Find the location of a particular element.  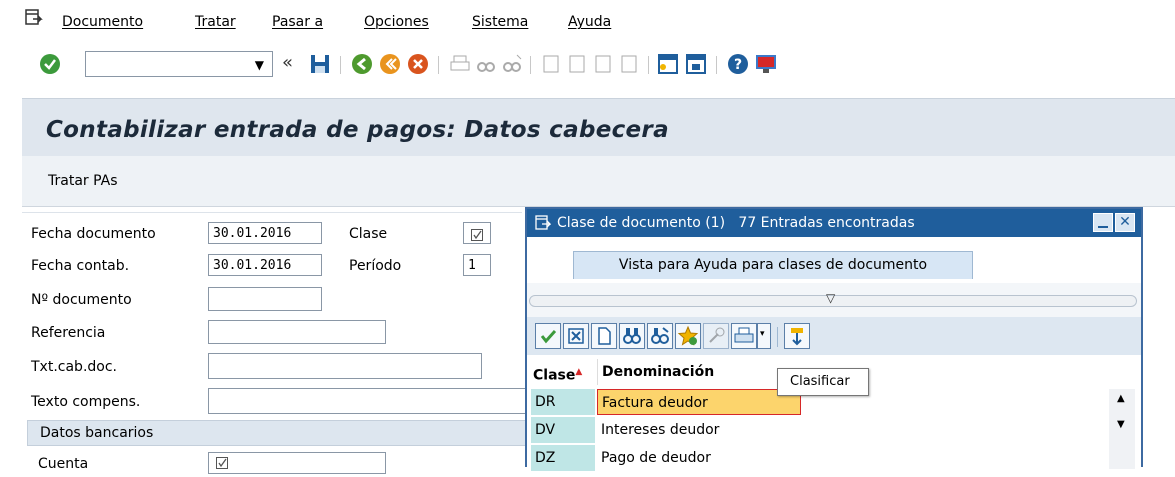

clase-field is located at coordinates (477, 233).